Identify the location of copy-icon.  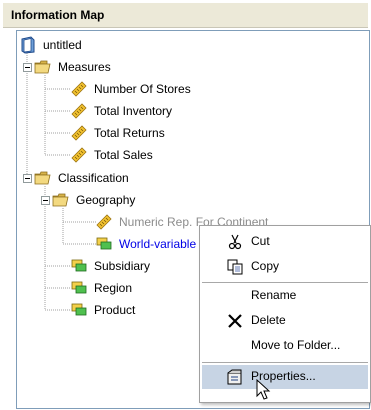
(235, 267).